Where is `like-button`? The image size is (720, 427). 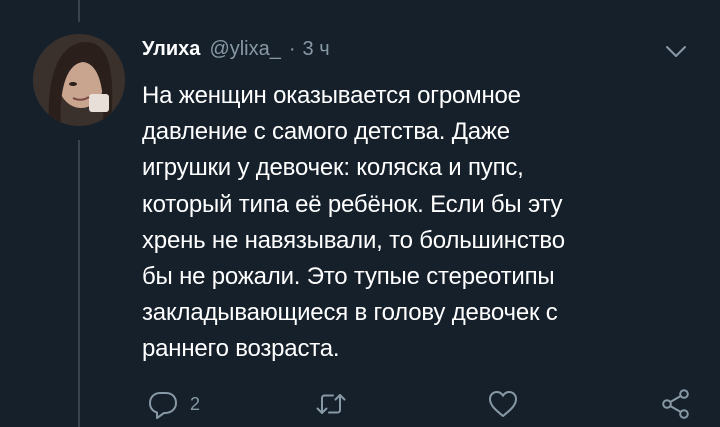 like-button is located at coordinates (503, 404).